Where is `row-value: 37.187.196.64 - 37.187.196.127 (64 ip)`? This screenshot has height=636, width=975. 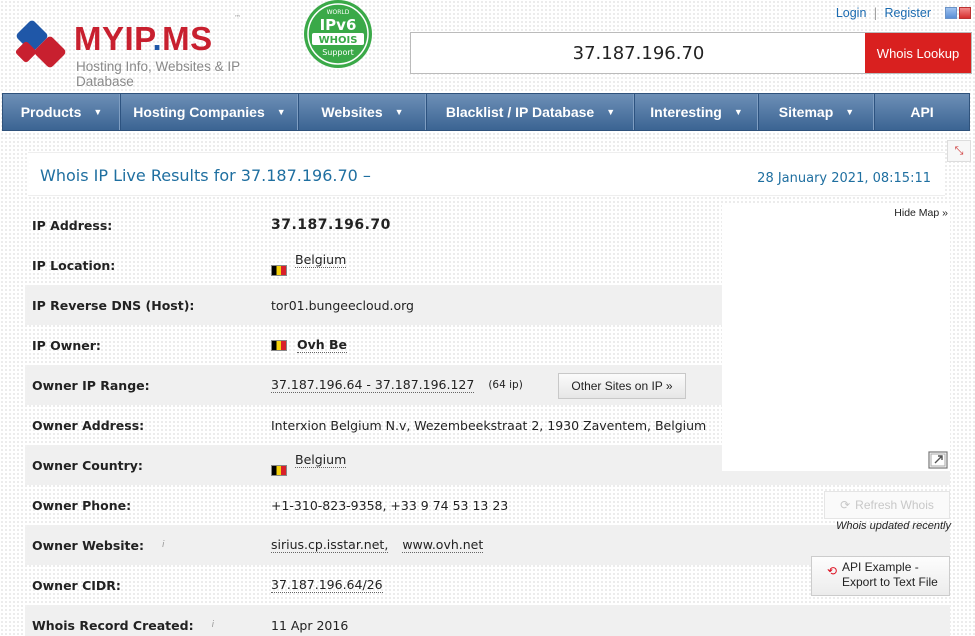 row-value: 37.187.196.64 - 37.187.196.127 (64 ip) is located at coordinates (397, 385).